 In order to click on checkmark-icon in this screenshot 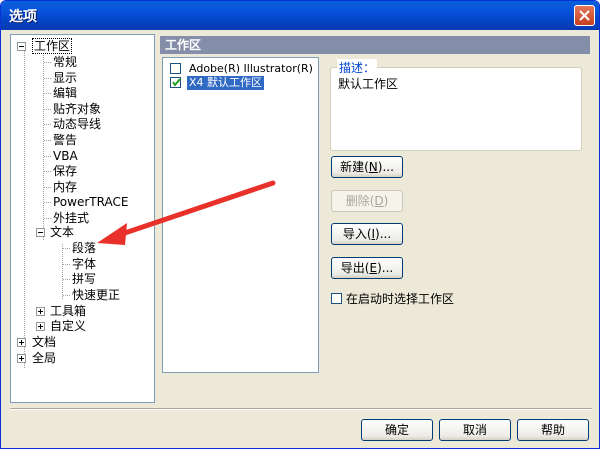, I will do `click(176, 82)`.